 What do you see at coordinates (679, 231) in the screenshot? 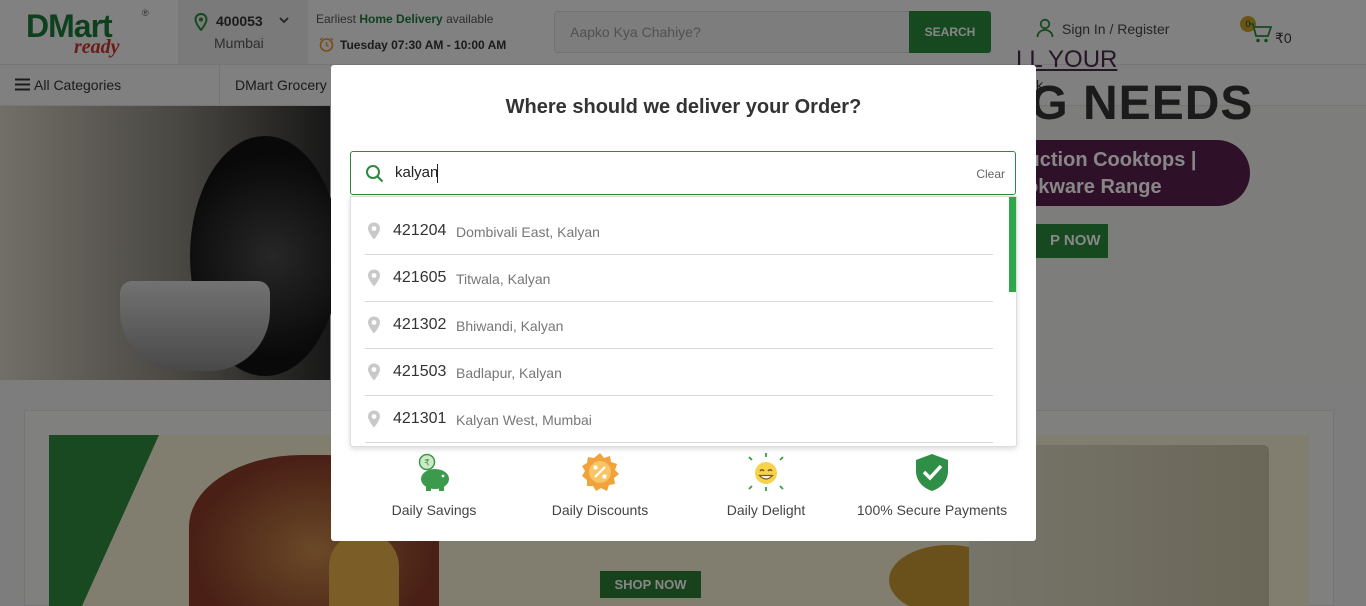
I see `suggestion-item: 421204 Dombivali East, Kalyan` at bounding box center [679, 231].